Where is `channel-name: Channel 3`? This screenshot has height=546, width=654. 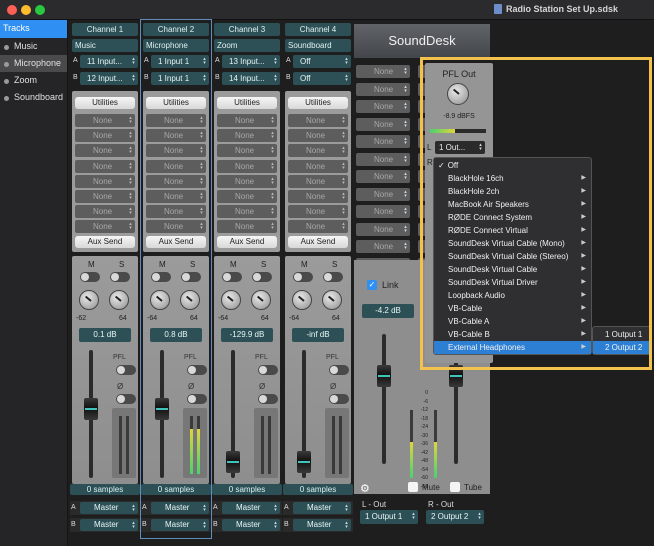 channel-name: Channel 3 is located at coordinates (247, 29).